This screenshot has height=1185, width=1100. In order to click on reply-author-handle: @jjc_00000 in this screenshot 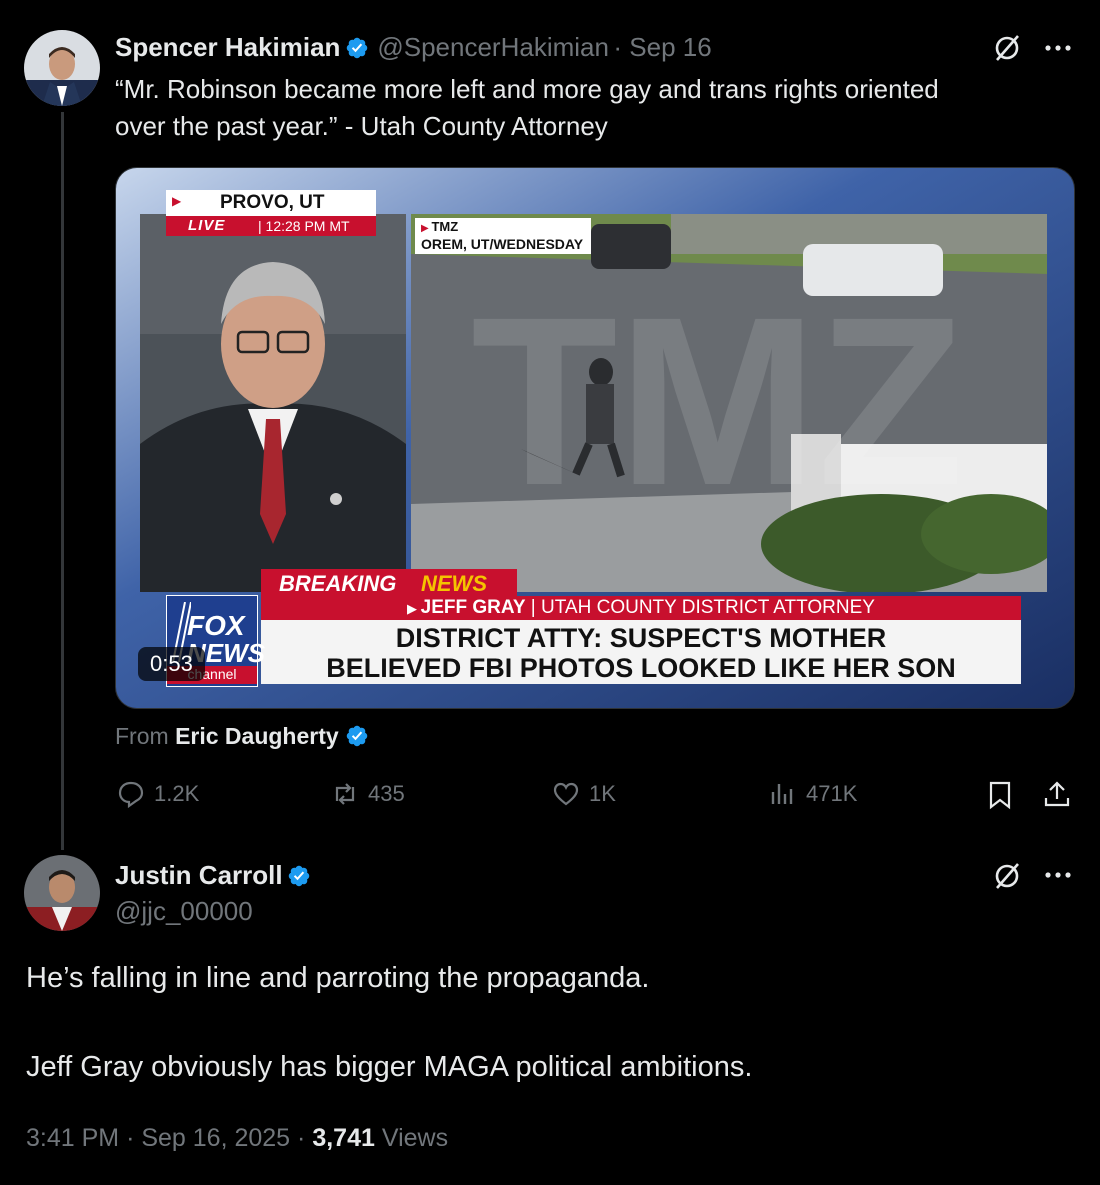, I will do `click(184, 911)`.